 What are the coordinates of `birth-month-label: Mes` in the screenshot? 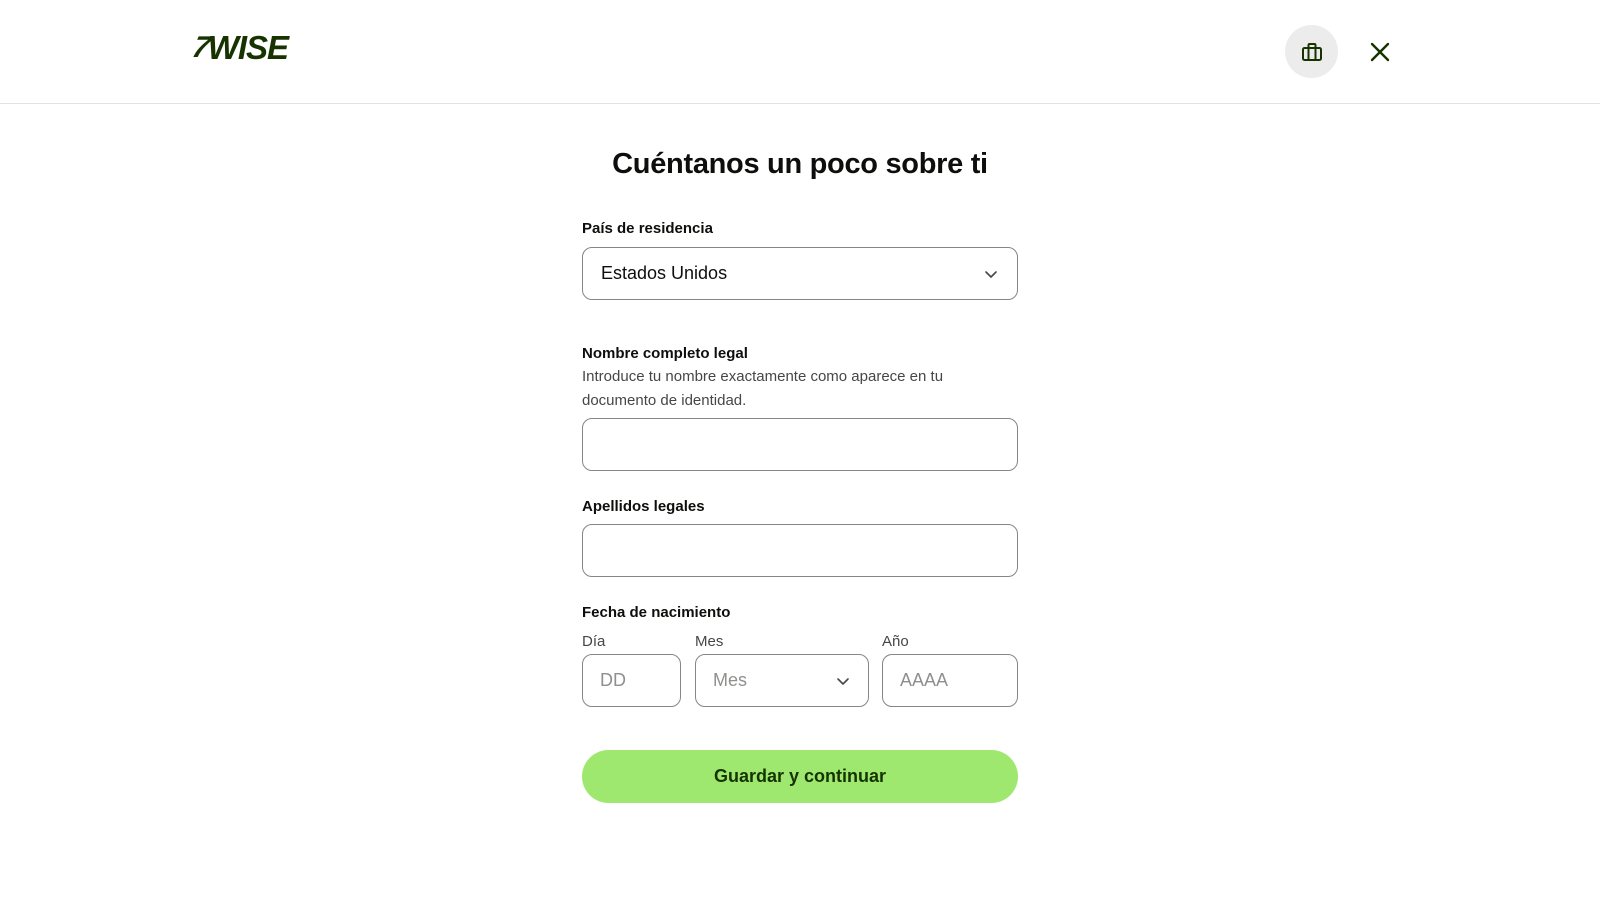 It's located at (709, 641).